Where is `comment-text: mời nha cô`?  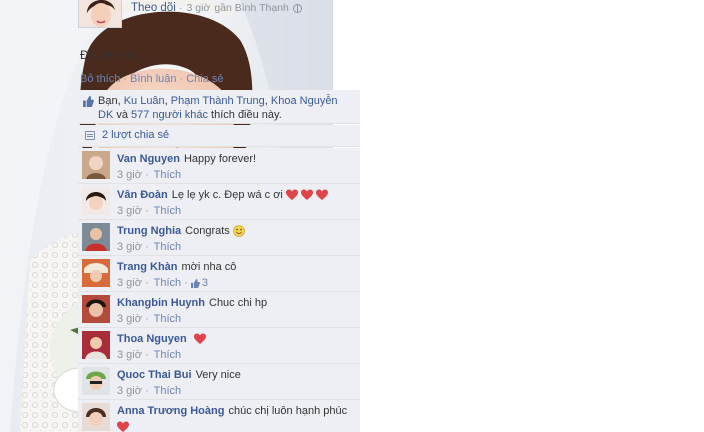
comment-text: mời nha cô is located at coordinates (209, 267).